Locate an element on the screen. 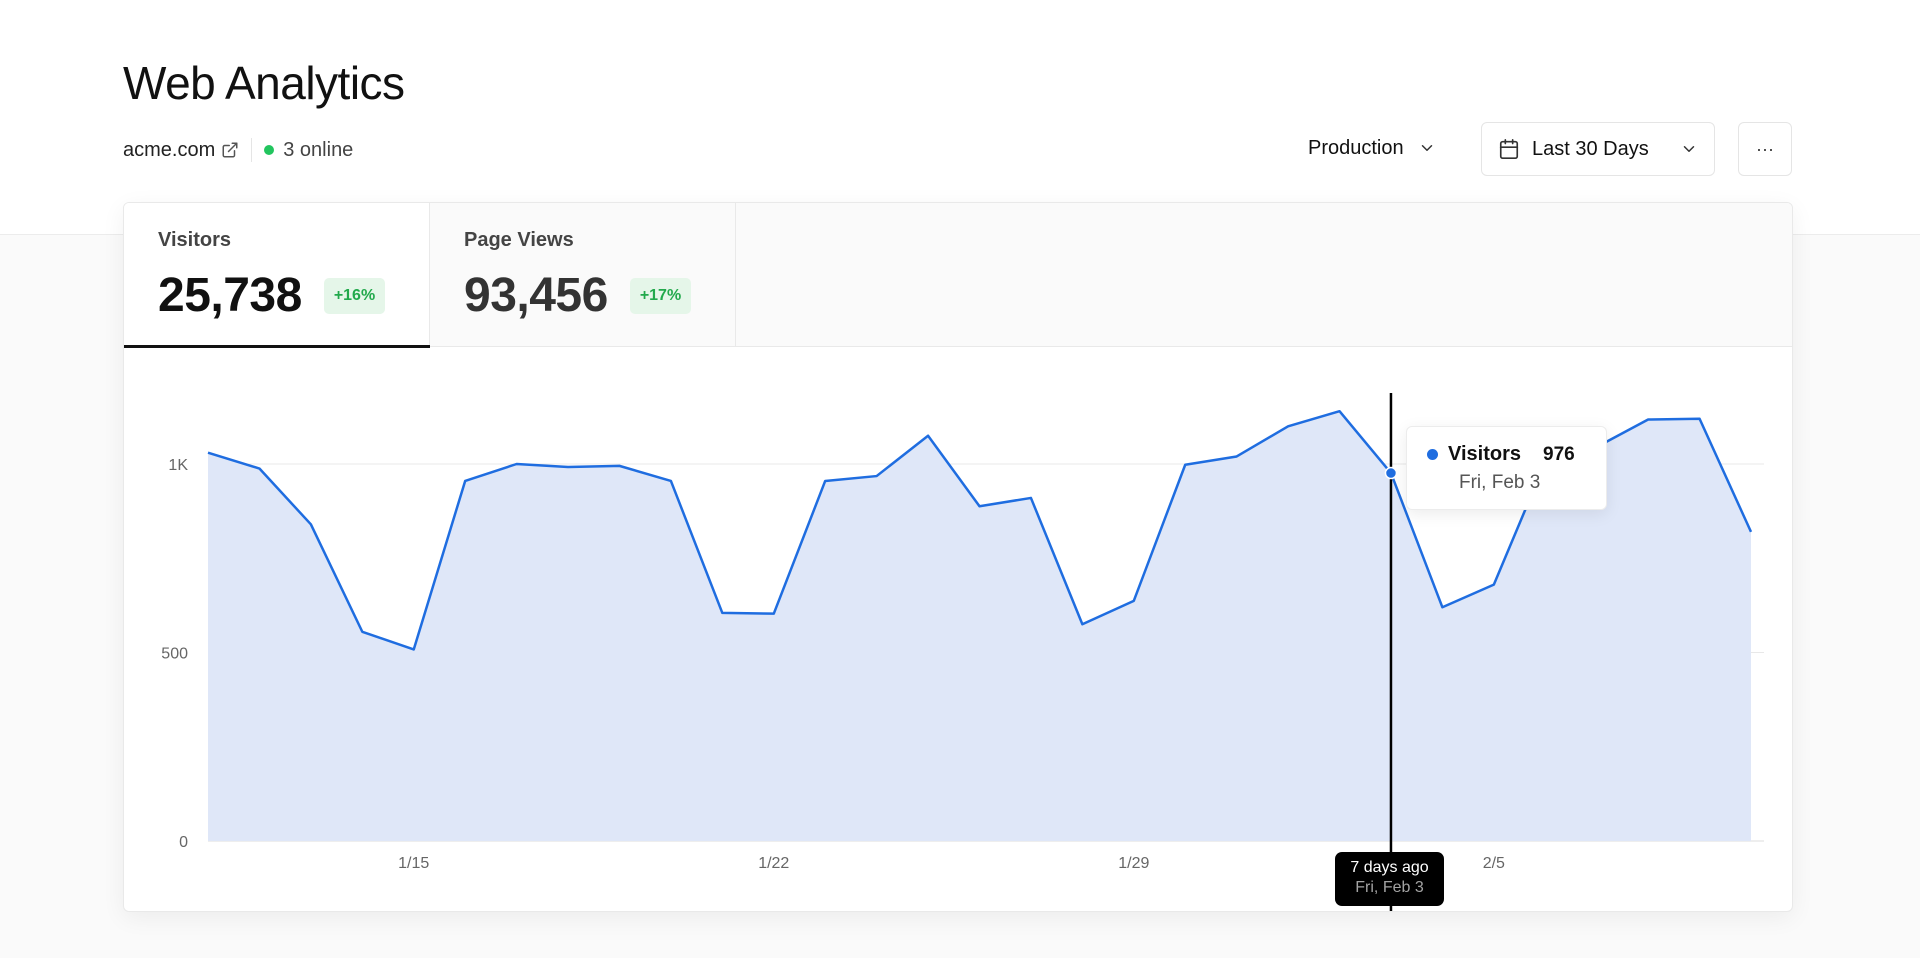 The height and width of the screenshot is (958, 1920). x-tick-label: 1/15 is located at coordinates (413, 863).